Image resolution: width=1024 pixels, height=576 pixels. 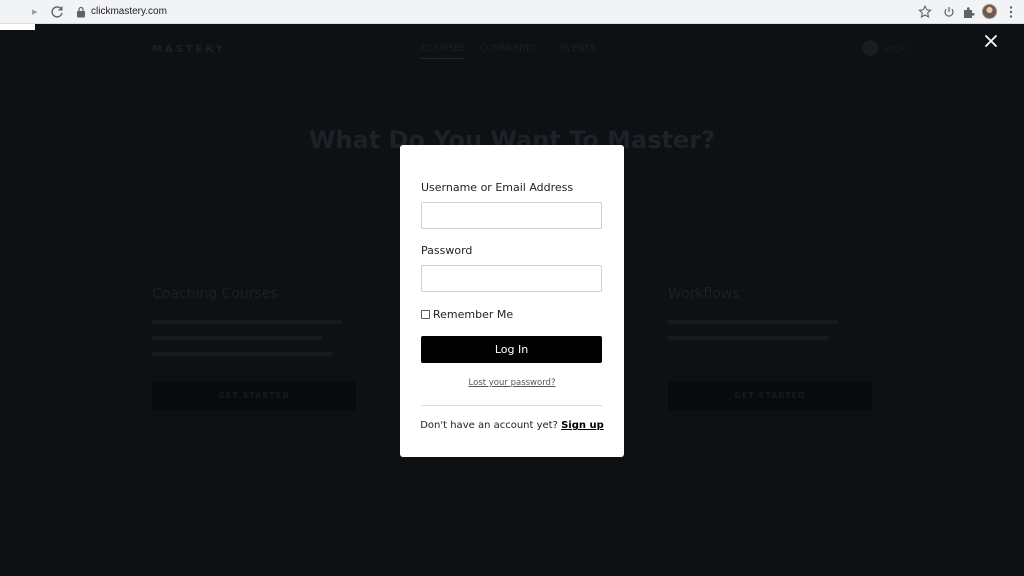 What do you see at coordinates (473, 314) in the screenshot?
I see `remember-me-label: Remember Me` at bounding box center [473, 314].